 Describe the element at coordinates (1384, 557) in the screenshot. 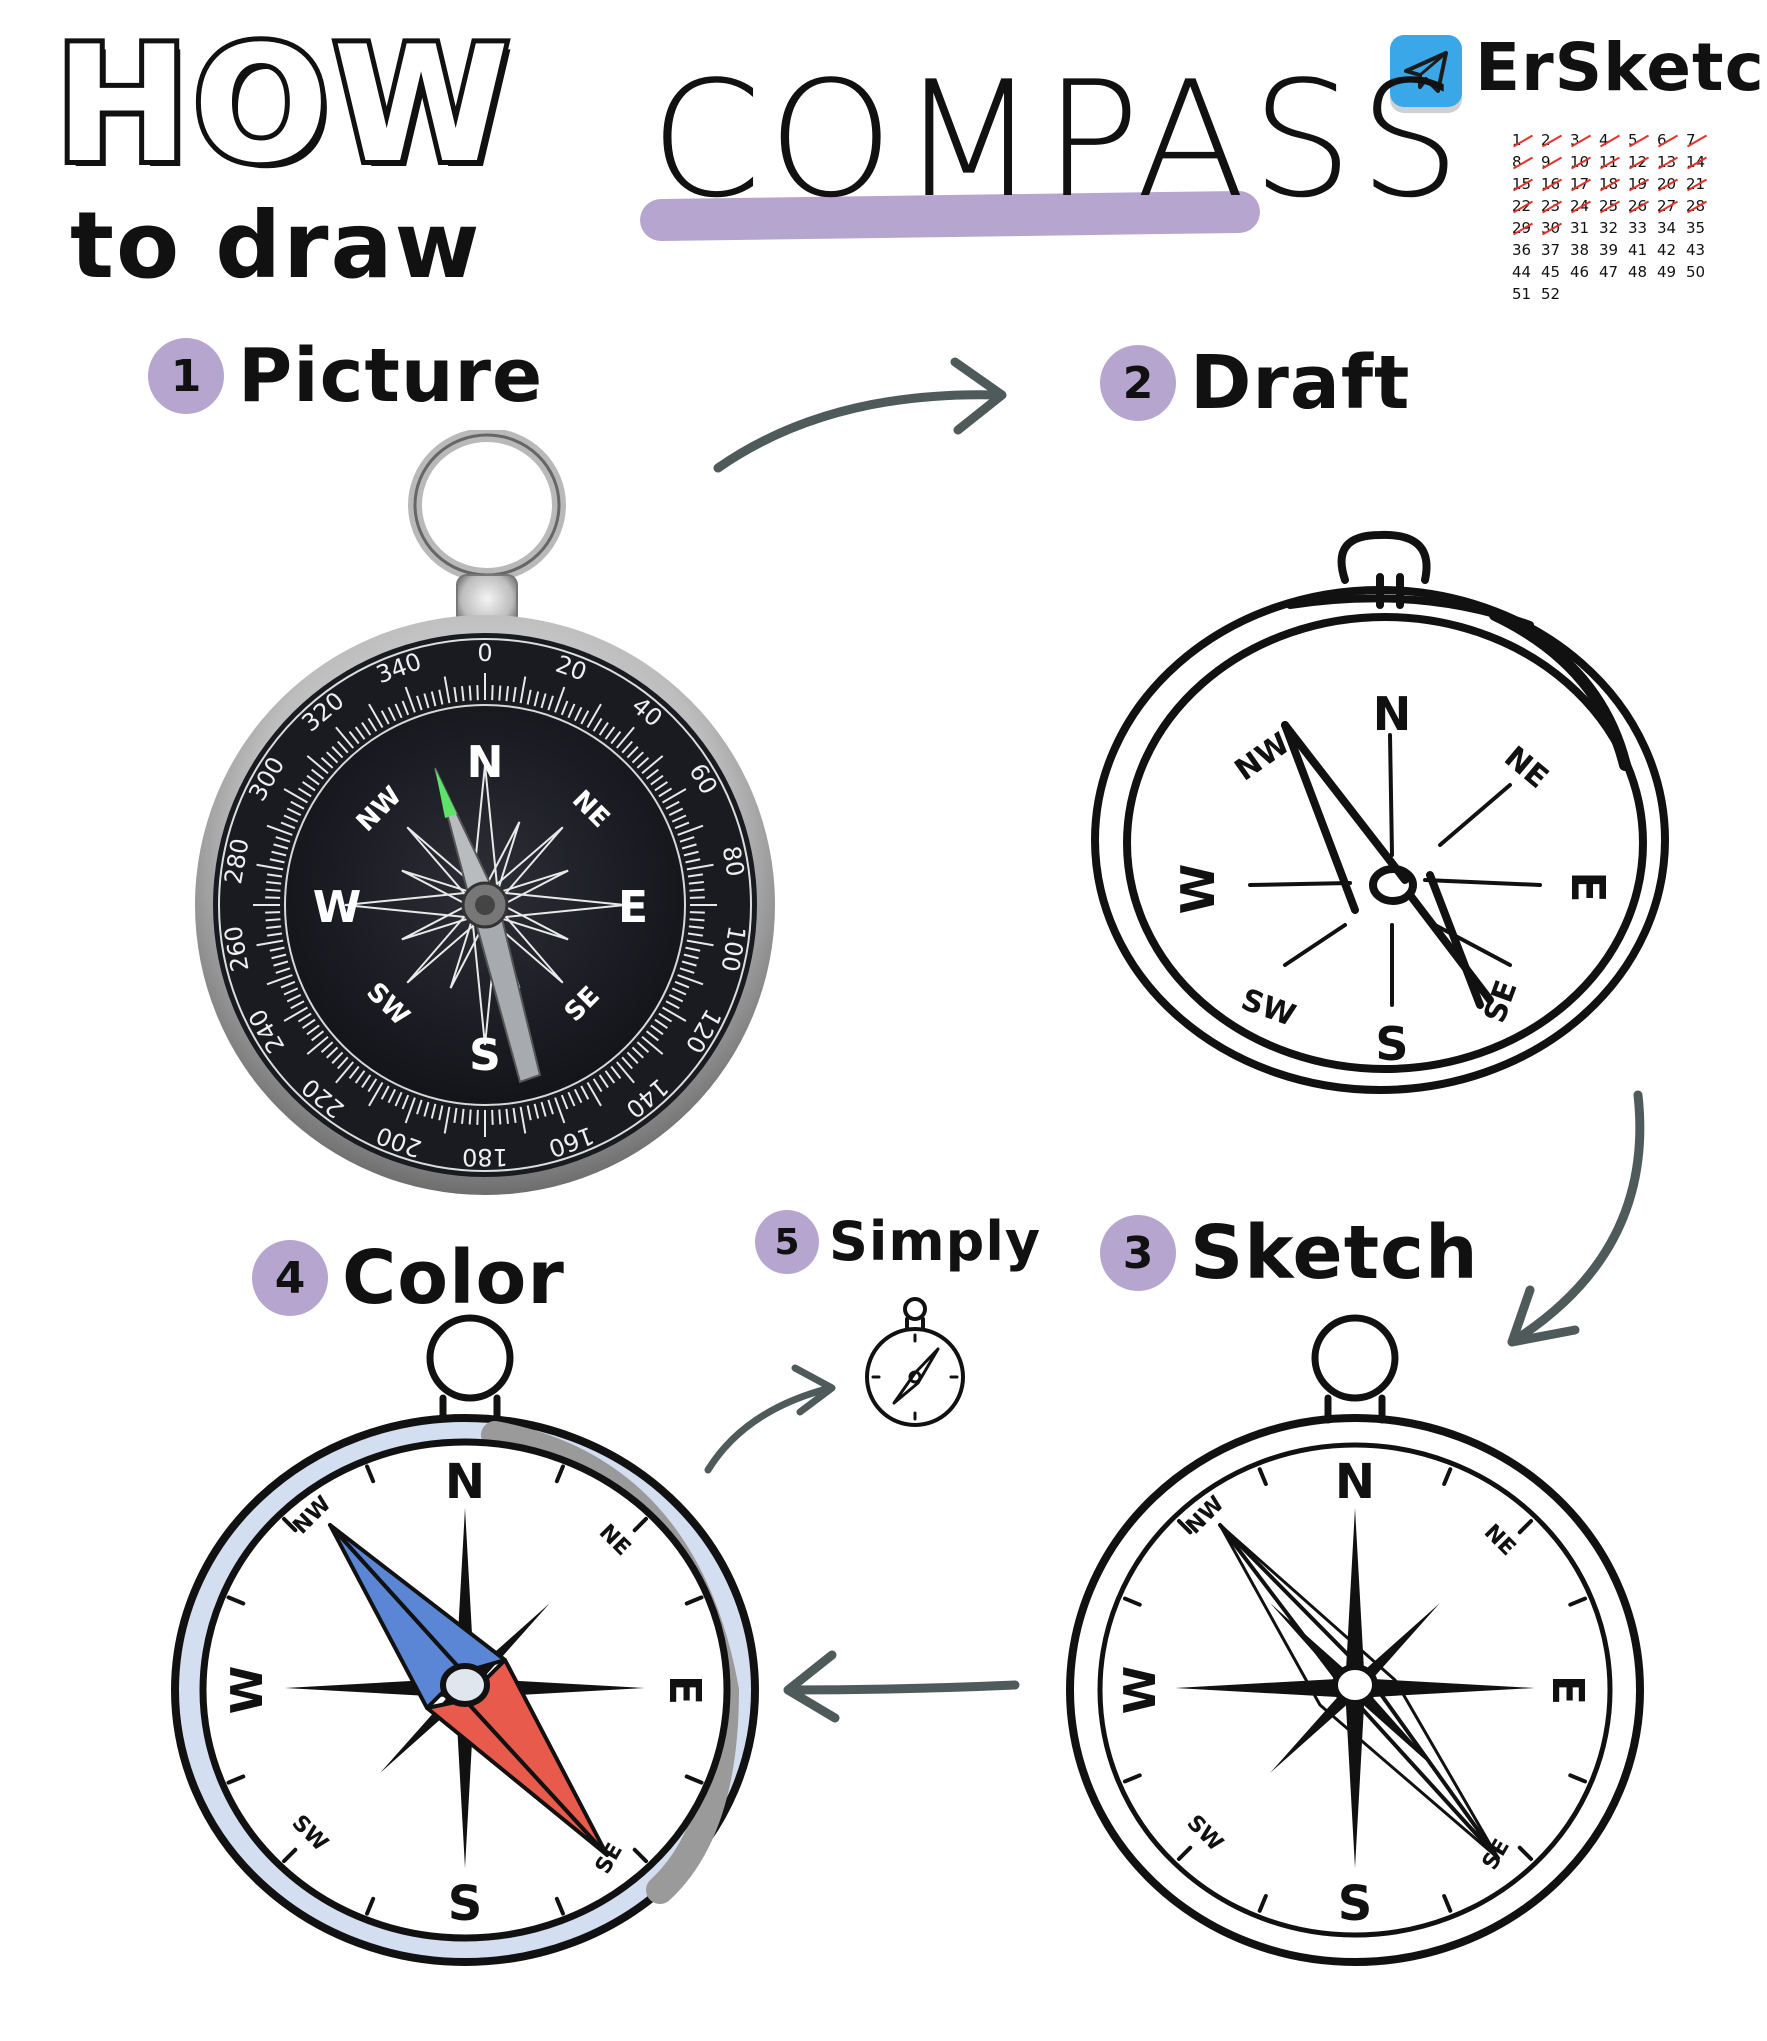

I see `draft-crown` at that location.